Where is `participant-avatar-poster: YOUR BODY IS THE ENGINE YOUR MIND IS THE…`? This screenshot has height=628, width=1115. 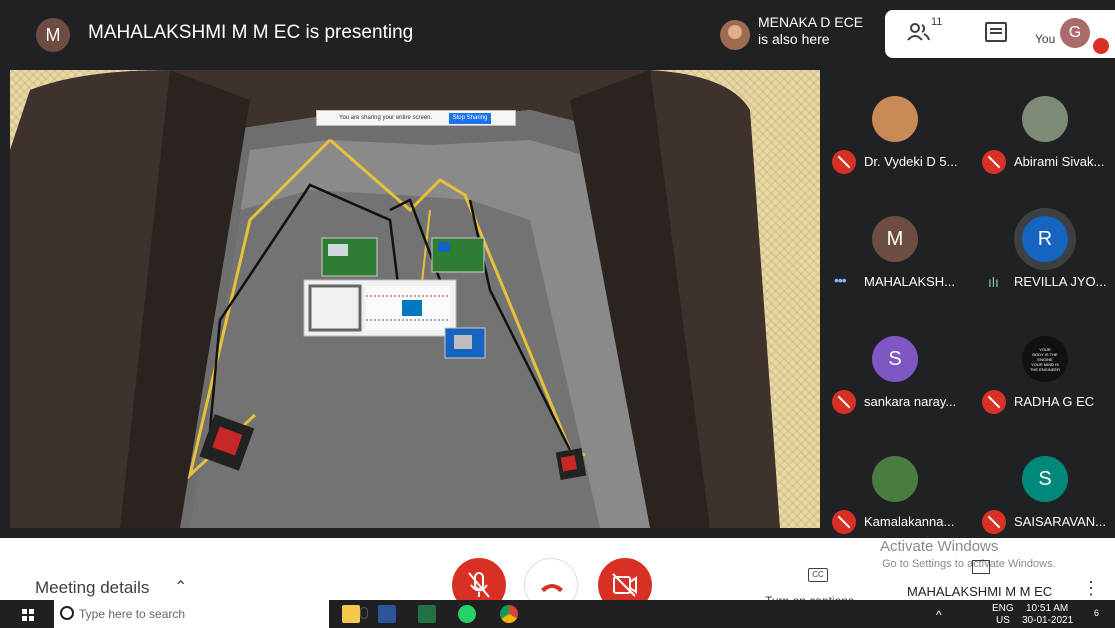 participant-avatar-poster: YOUR BODY IS THE ENGINE YOUR MIND IS THE… is located at coordinates (1045, 359).